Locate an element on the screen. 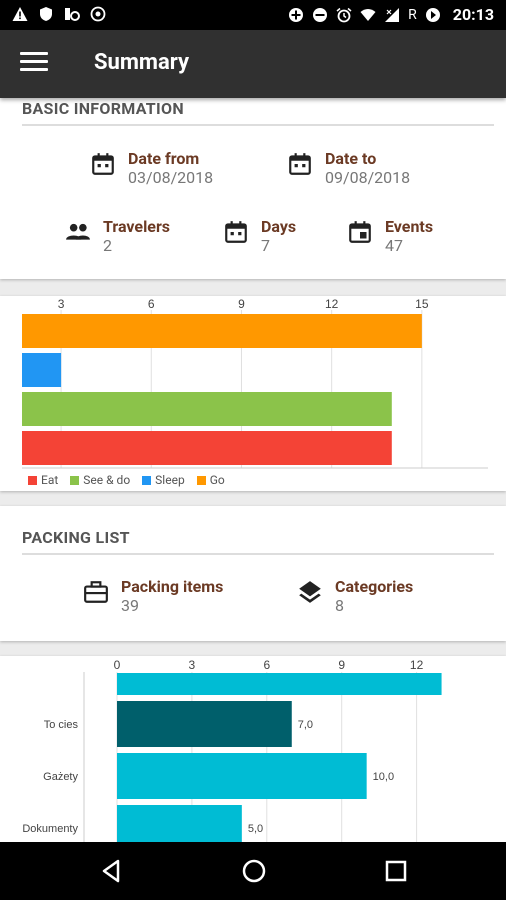 The width and height of the screenshot is (506, 900). legend-item: Sleep is located at coordinates (163, 480).